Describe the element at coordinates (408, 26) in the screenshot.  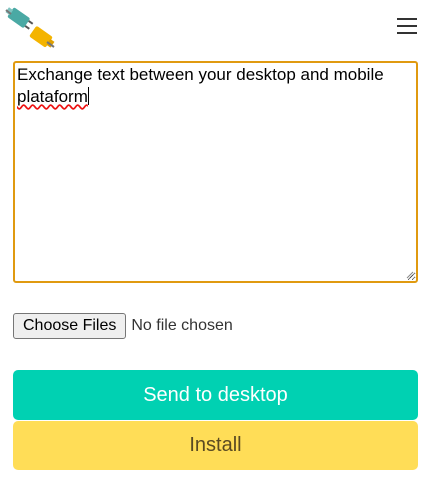
I see `hamburger-menu-icon` at that location.